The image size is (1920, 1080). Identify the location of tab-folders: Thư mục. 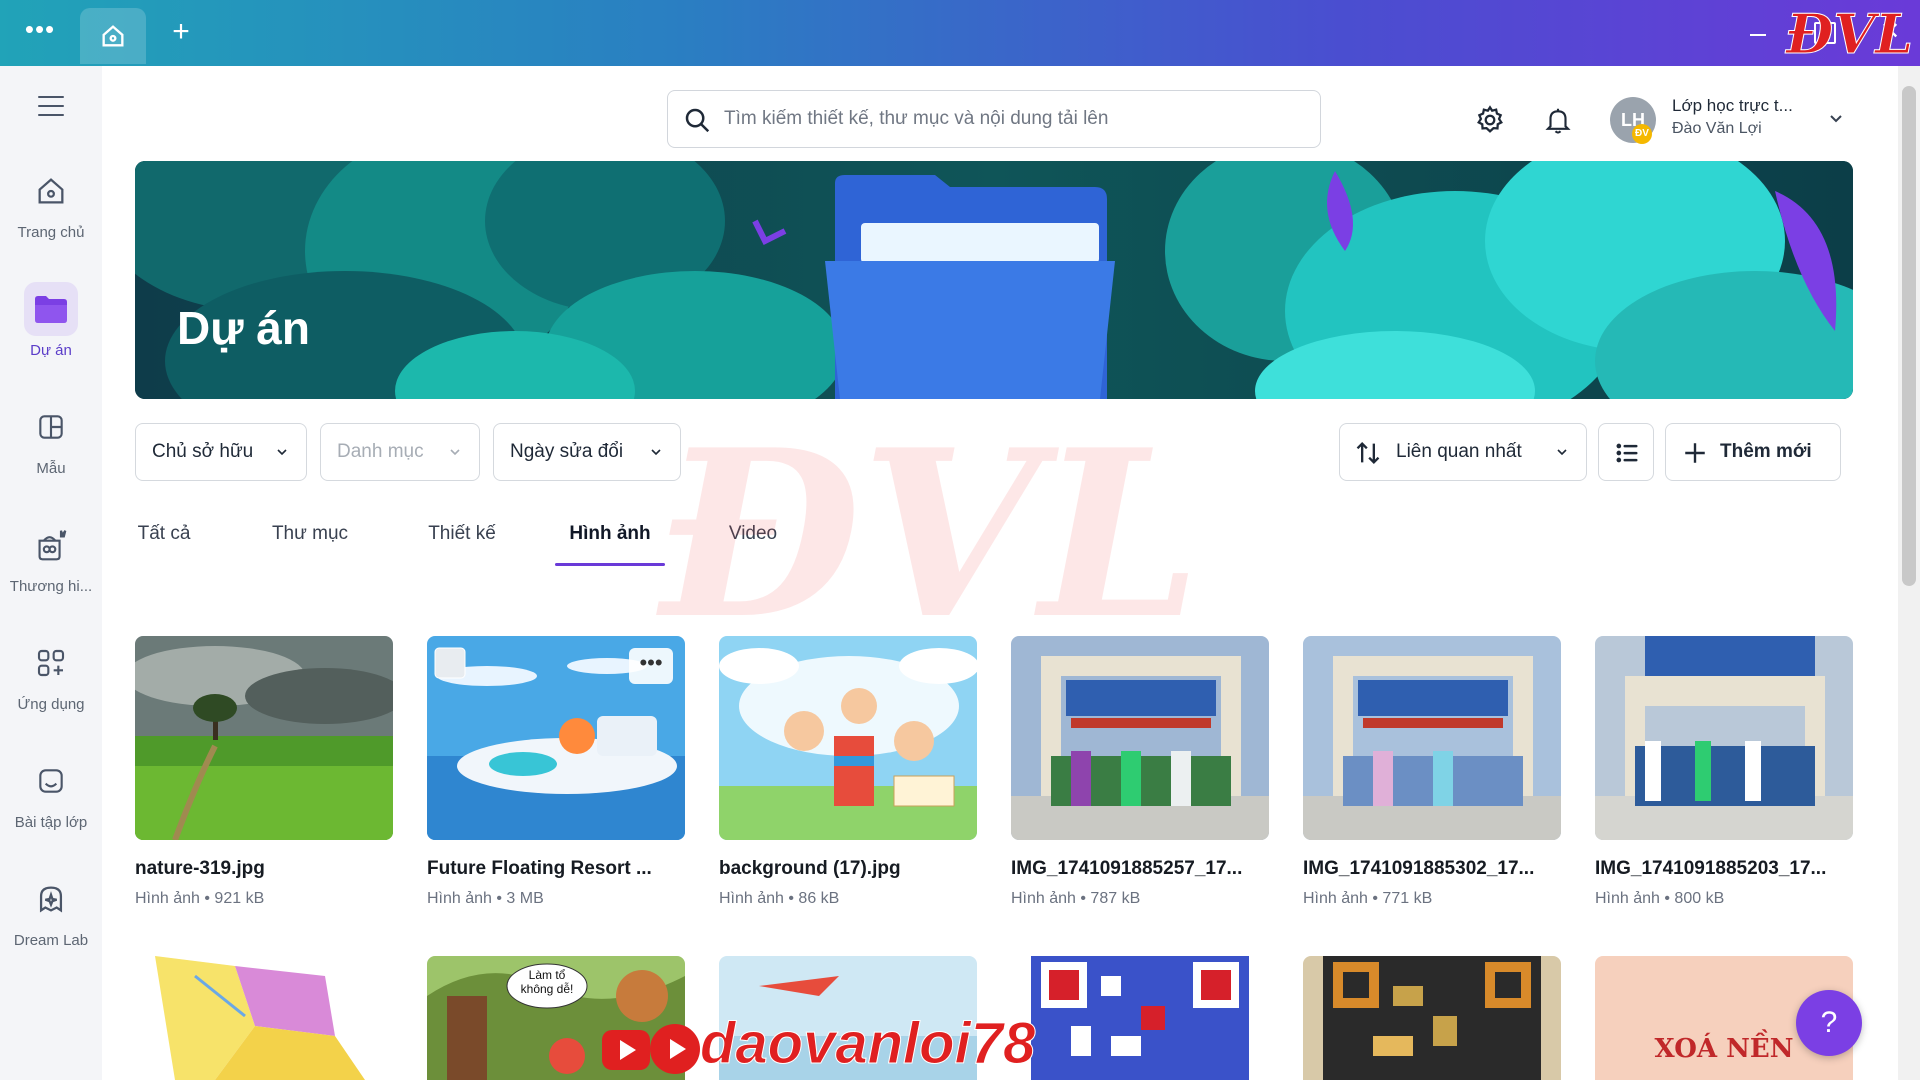
(310, 540).